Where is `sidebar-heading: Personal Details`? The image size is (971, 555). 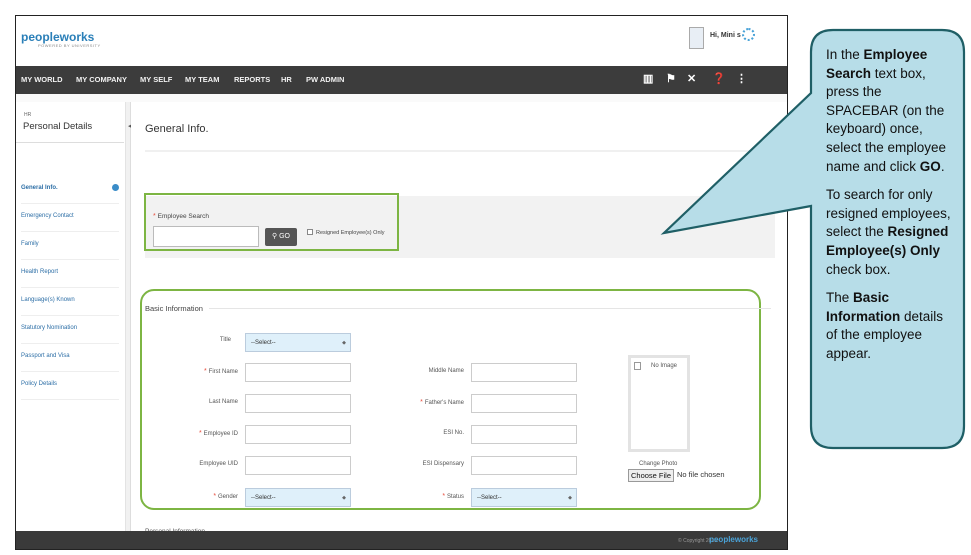
sidebar-heading: Personal Details is located at coordinates (58, 126).